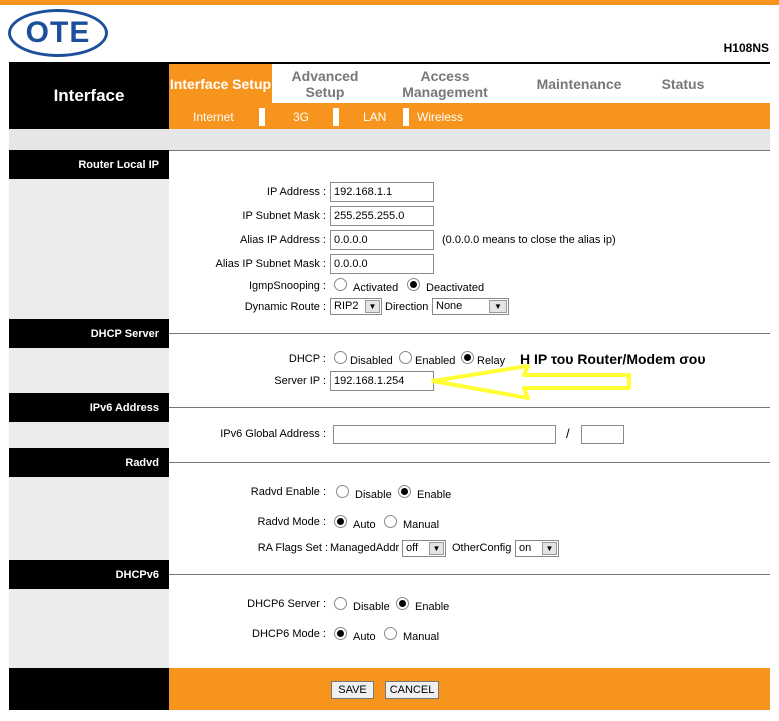 This screenshot has width=779, height=721. Describe the element at coordinates (382, 381) in the screenshot. I see `server-ip-input: 192.168.1.254` at that location.